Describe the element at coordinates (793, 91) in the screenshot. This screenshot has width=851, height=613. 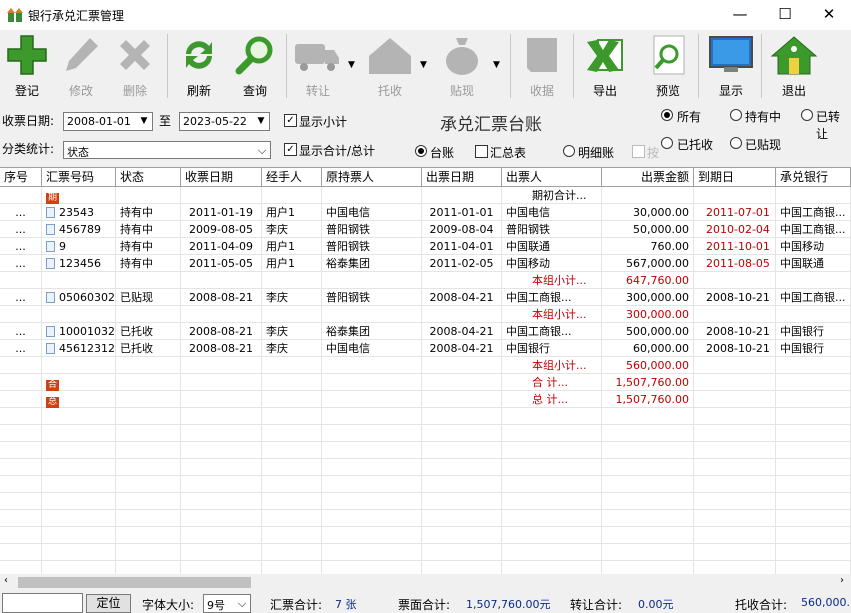
I see `exit-label: 退出` at that location.